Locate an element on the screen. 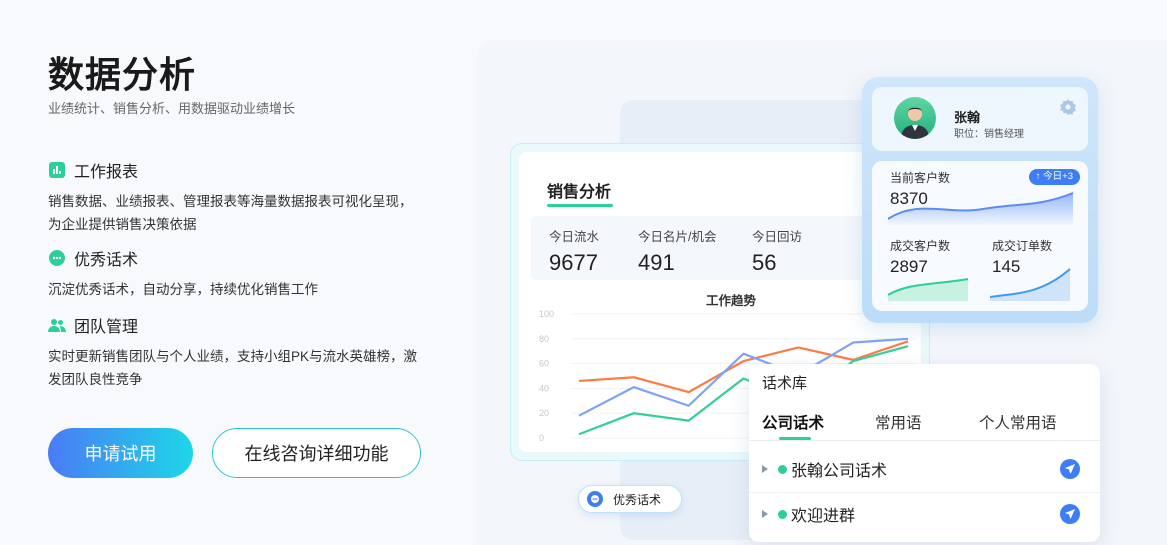 This screenshot has width=1167, height=545. avatar is located at coordinates (915, 118).